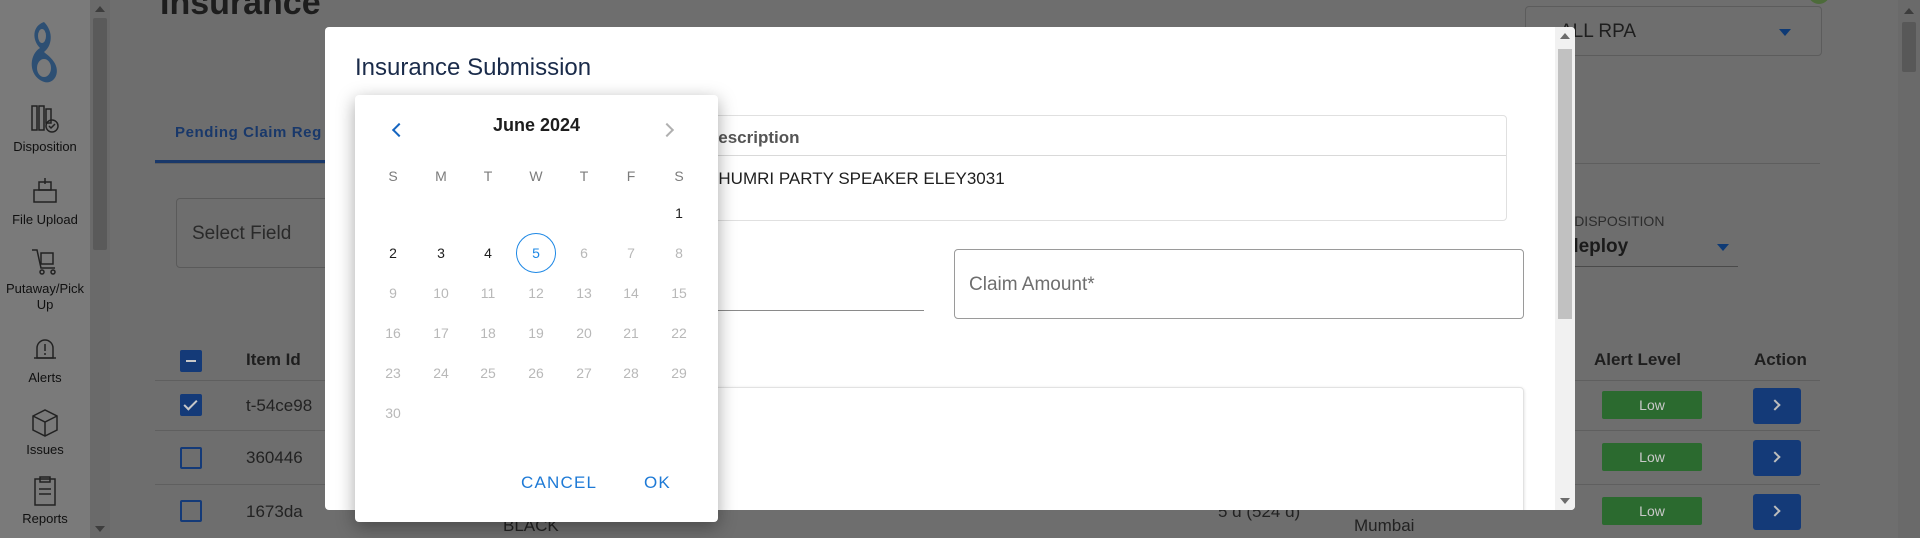 This screenshot has height=538, width=1920. Describe the element at coordinates (242, 233) in the screenshot. I see `select-field-label: Select Field` at that location.